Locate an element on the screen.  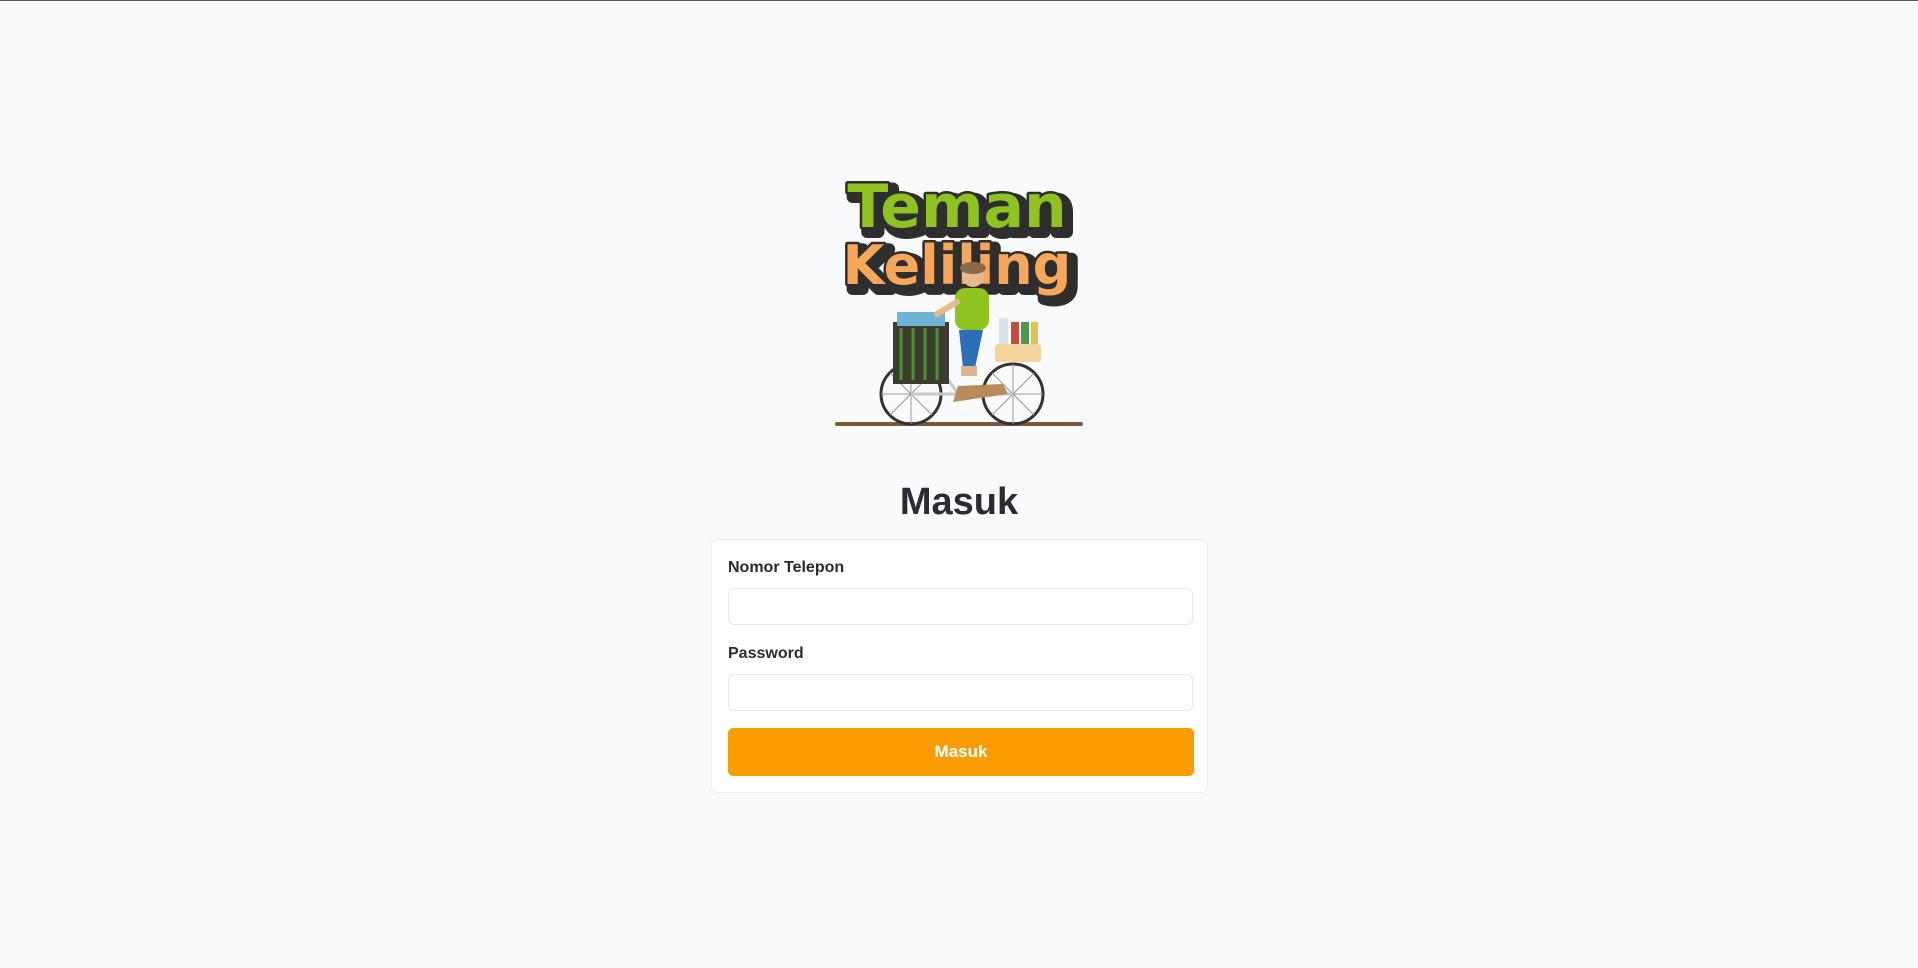
password-label: Password is located at coordinates (766, 653).